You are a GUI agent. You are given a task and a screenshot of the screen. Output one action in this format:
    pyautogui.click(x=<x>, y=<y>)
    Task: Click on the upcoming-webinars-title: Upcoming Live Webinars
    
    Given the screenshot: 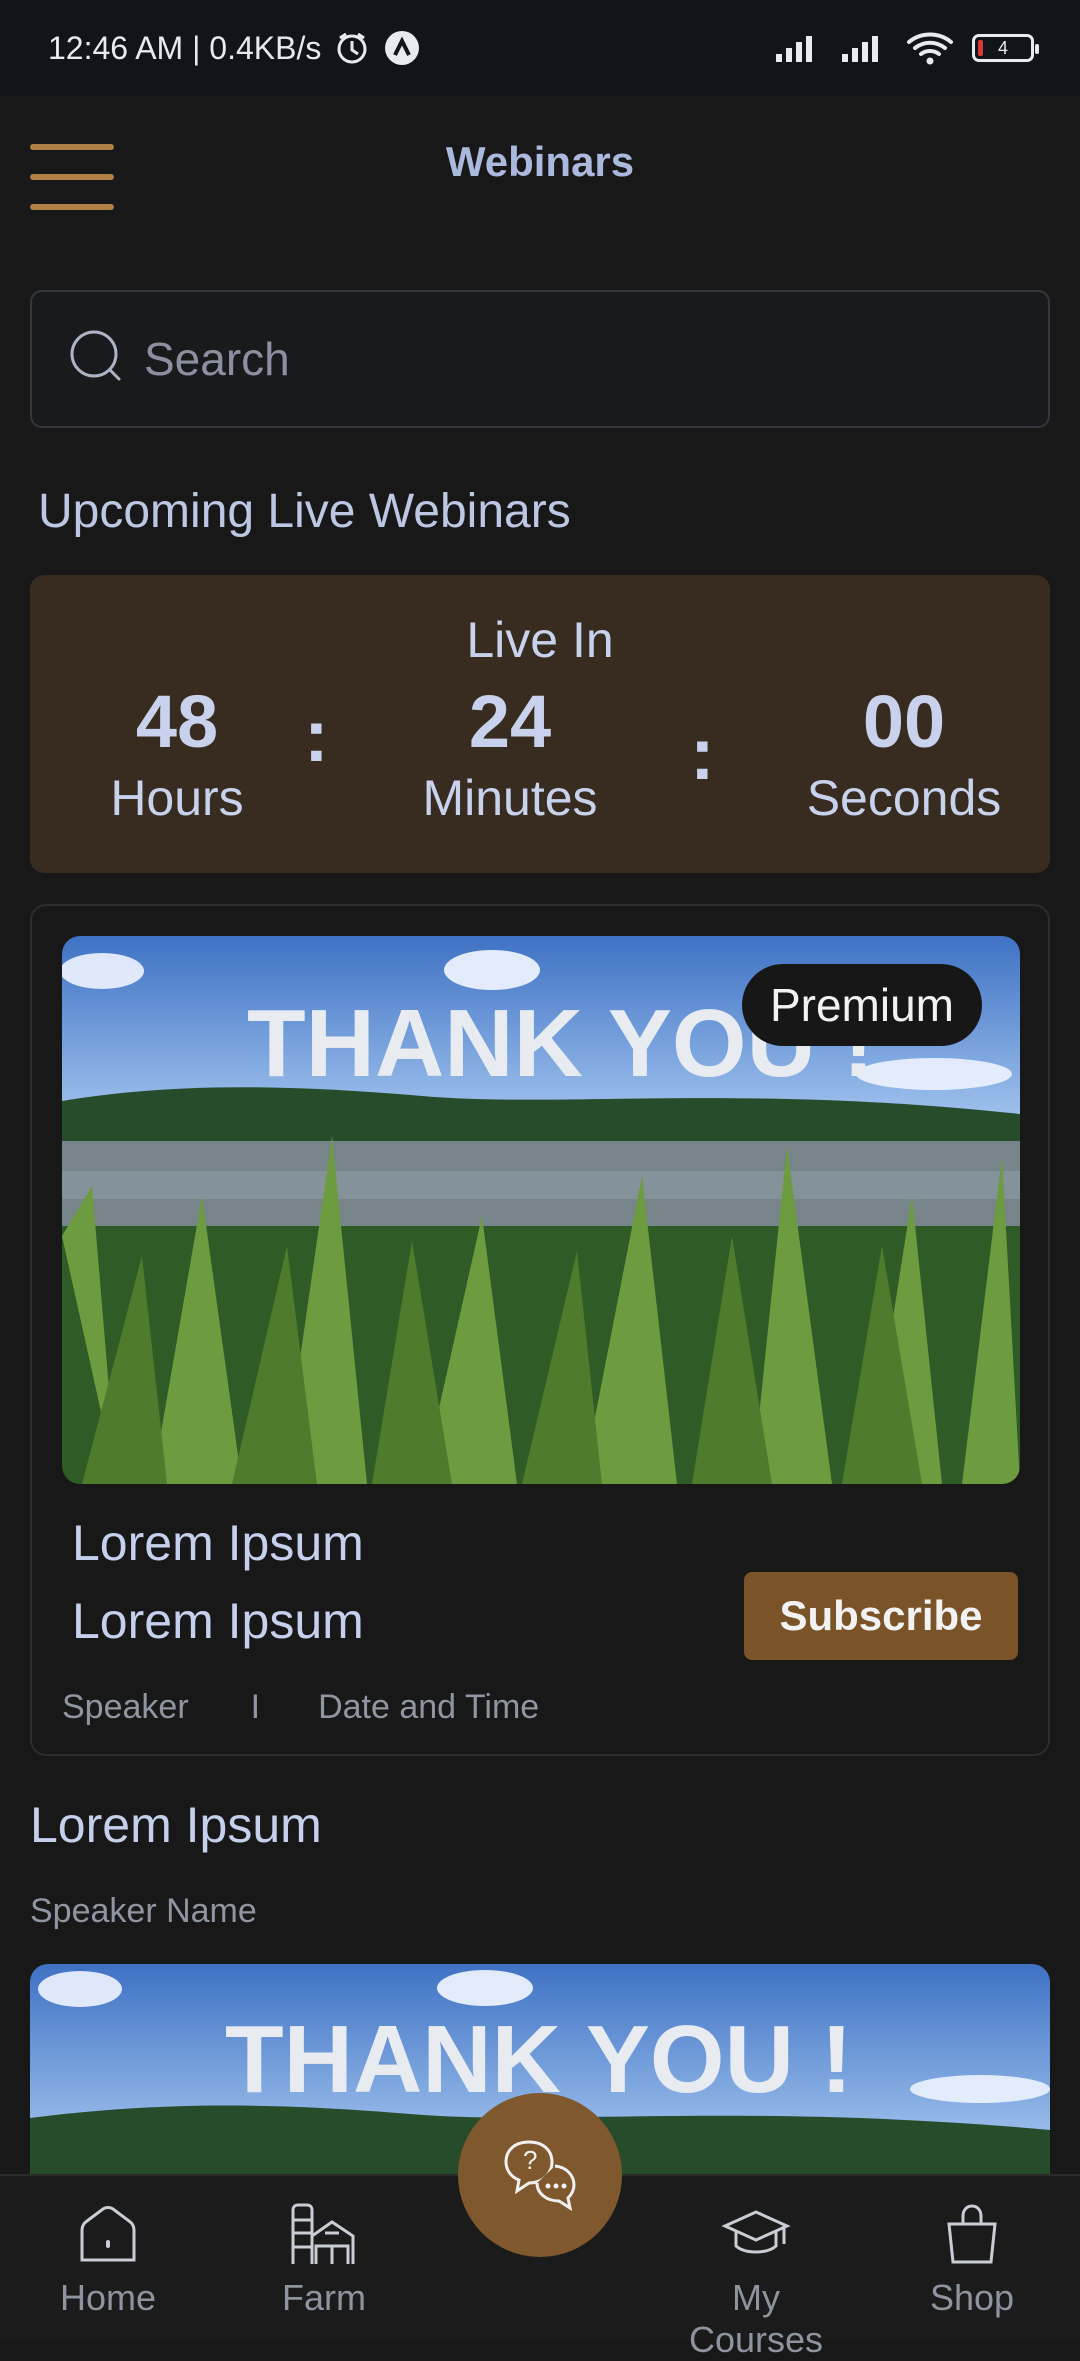 What is the action you would take?
    pyautogui.click(x=304, y=511)
    